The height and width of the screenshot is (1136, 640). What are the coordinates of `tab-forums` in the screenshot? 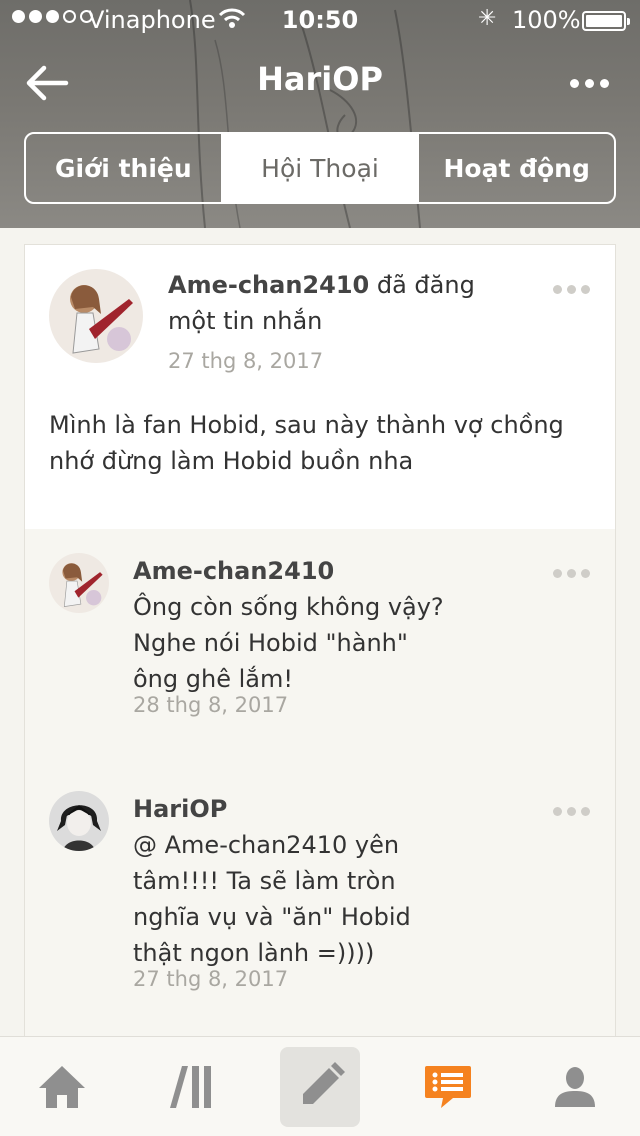 It's located at (192, 1086).